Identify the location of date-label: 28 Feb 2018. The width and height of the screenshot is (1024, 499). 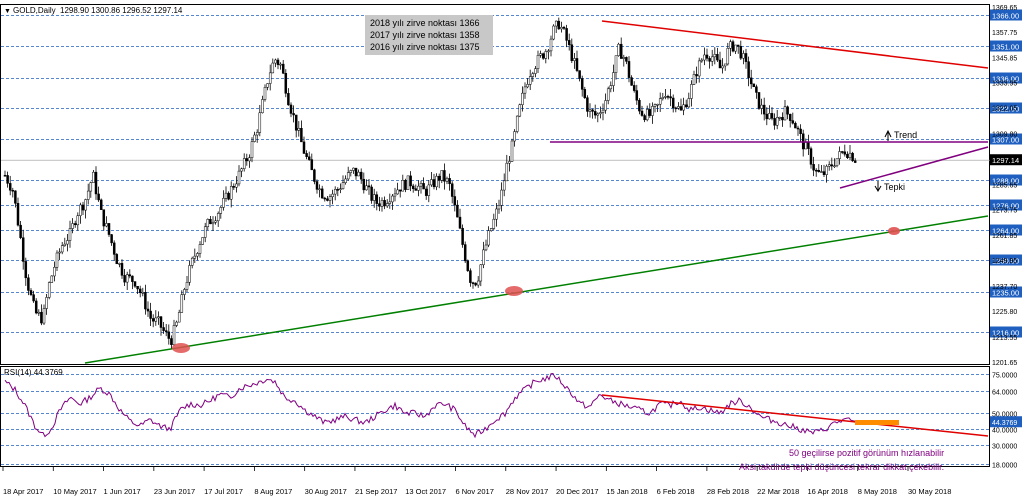
(728, 491).